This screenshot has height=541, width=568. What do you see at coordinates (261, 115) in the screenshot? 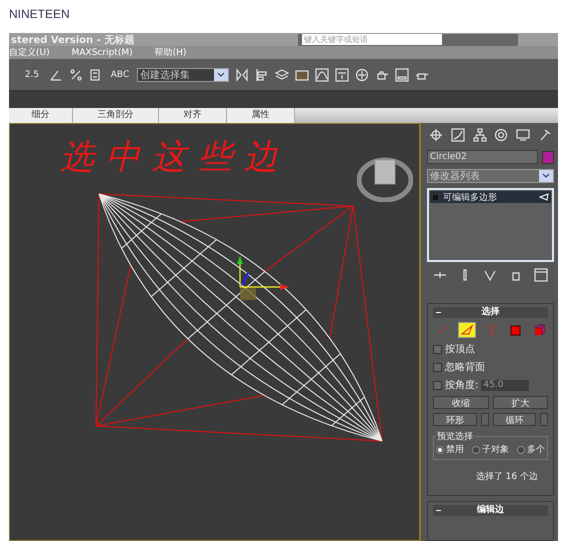
I see `ribbon-tab: 属性` at bounding box center [261, 115].